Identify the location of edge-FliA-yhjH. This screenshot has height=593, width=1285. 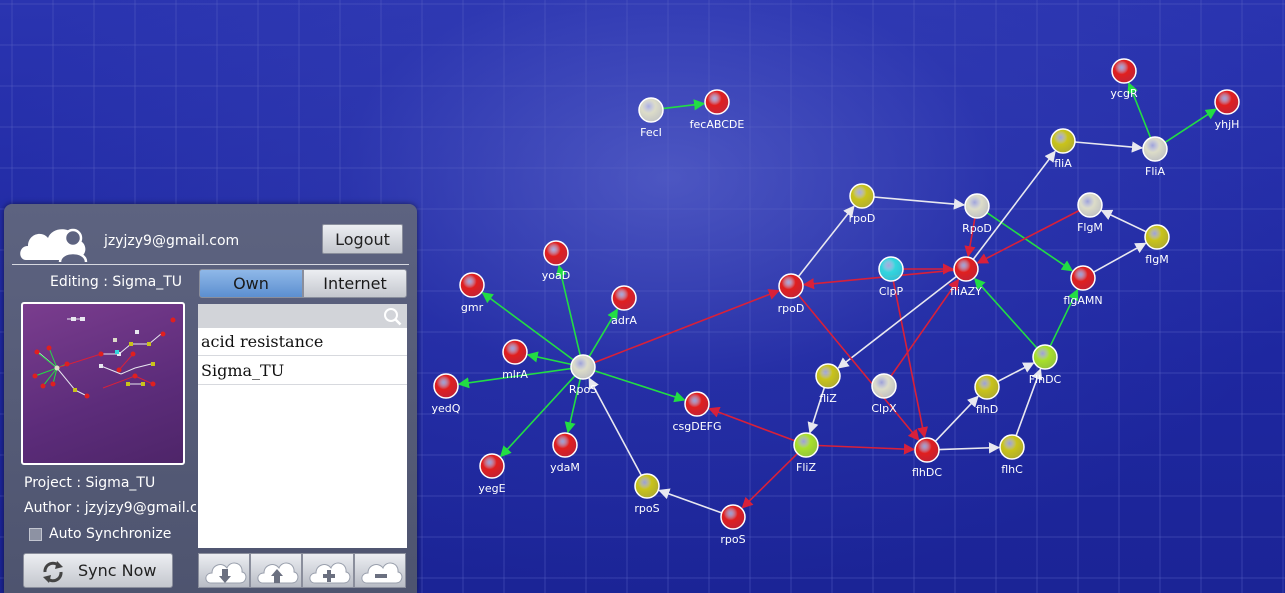
(1191, 126).